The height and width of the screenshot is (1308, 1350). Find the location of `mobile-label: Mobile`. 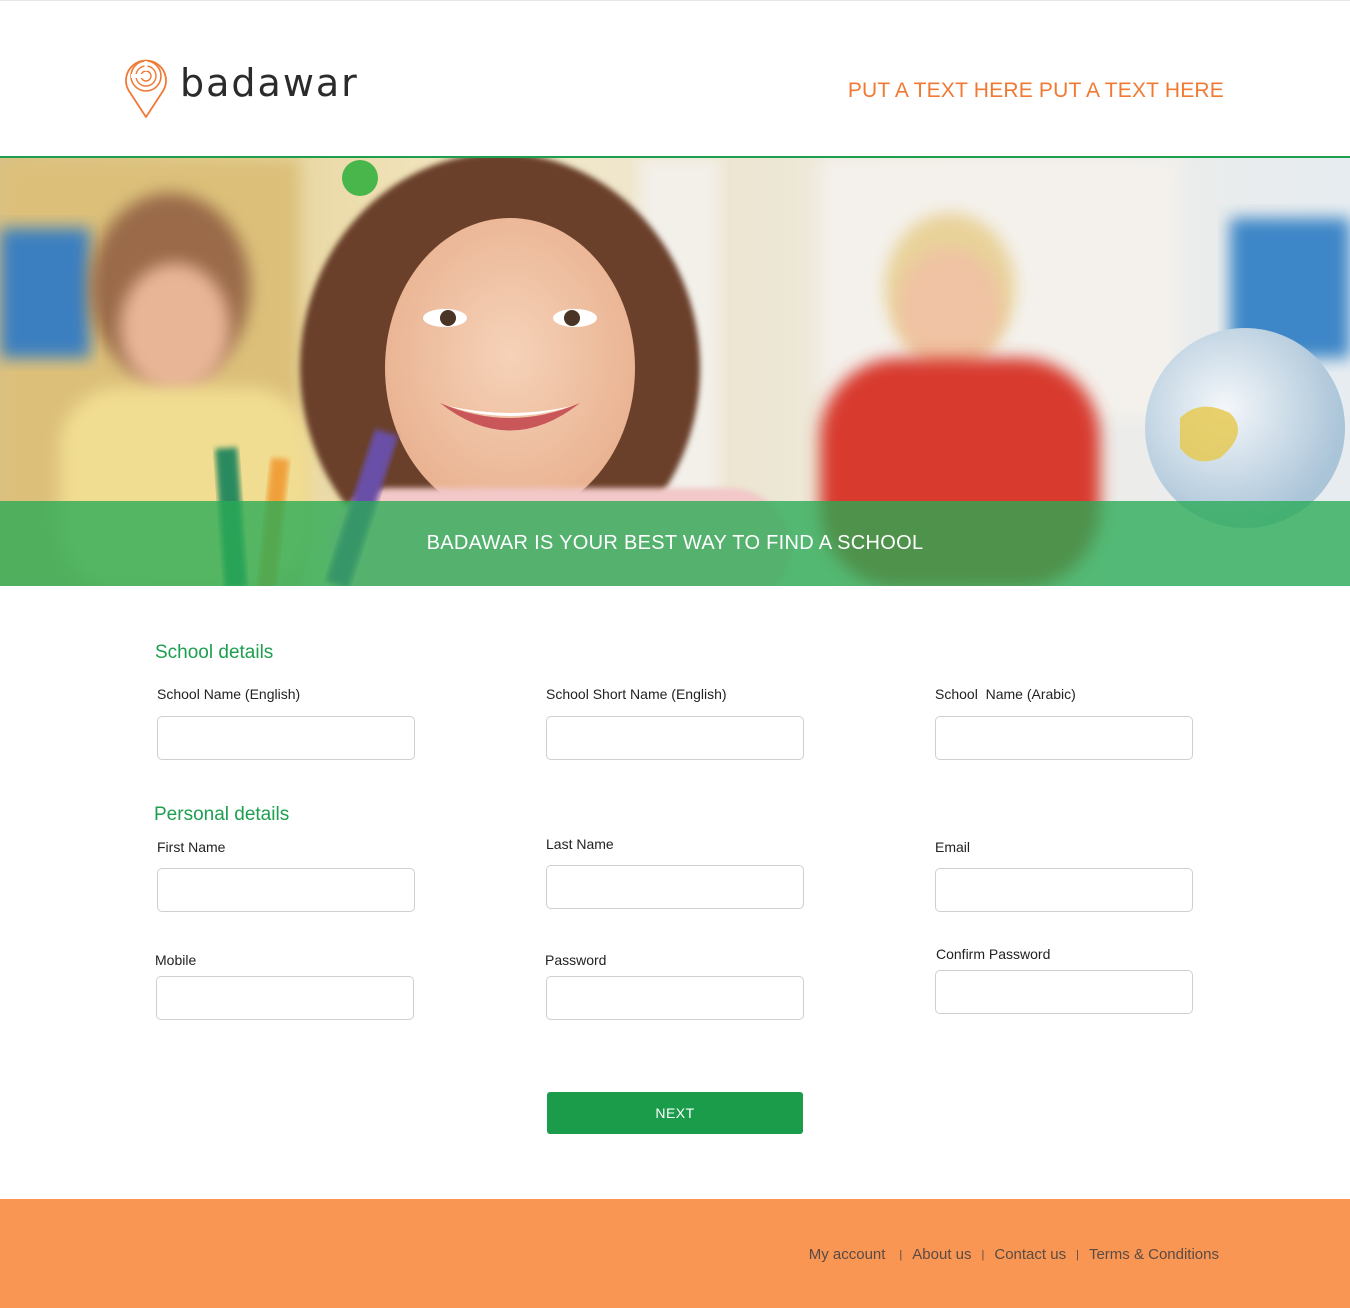

mobile-label: Mobile is located at coordinates (176, 960).